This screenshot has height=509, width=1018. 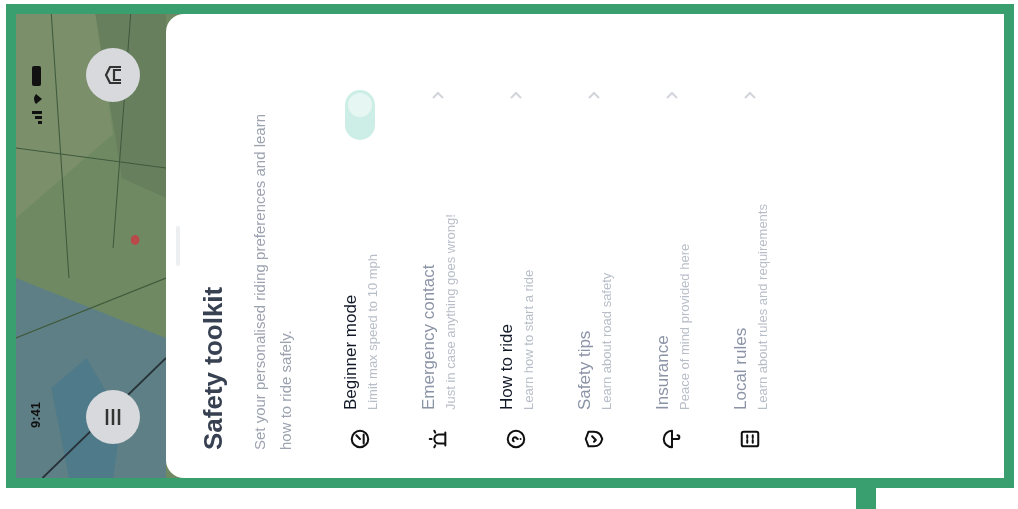 What do you see at coordinates (438, 246) in the screenshot?
I see `toolkit-item: Emergency contact Just in case anything goes wrong!` at bounding box center [438, 246].